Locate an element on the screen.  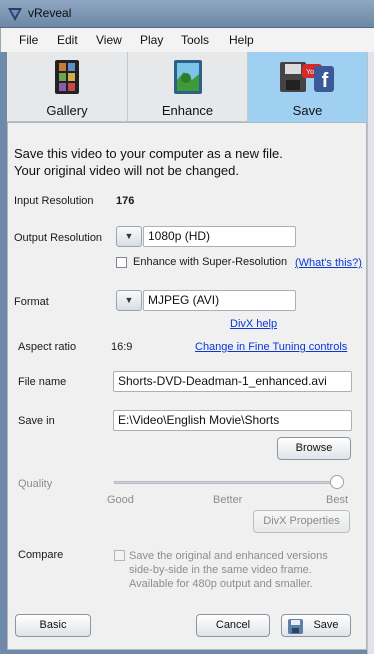
window-title: vReveal is located at coordinates (50, 13).